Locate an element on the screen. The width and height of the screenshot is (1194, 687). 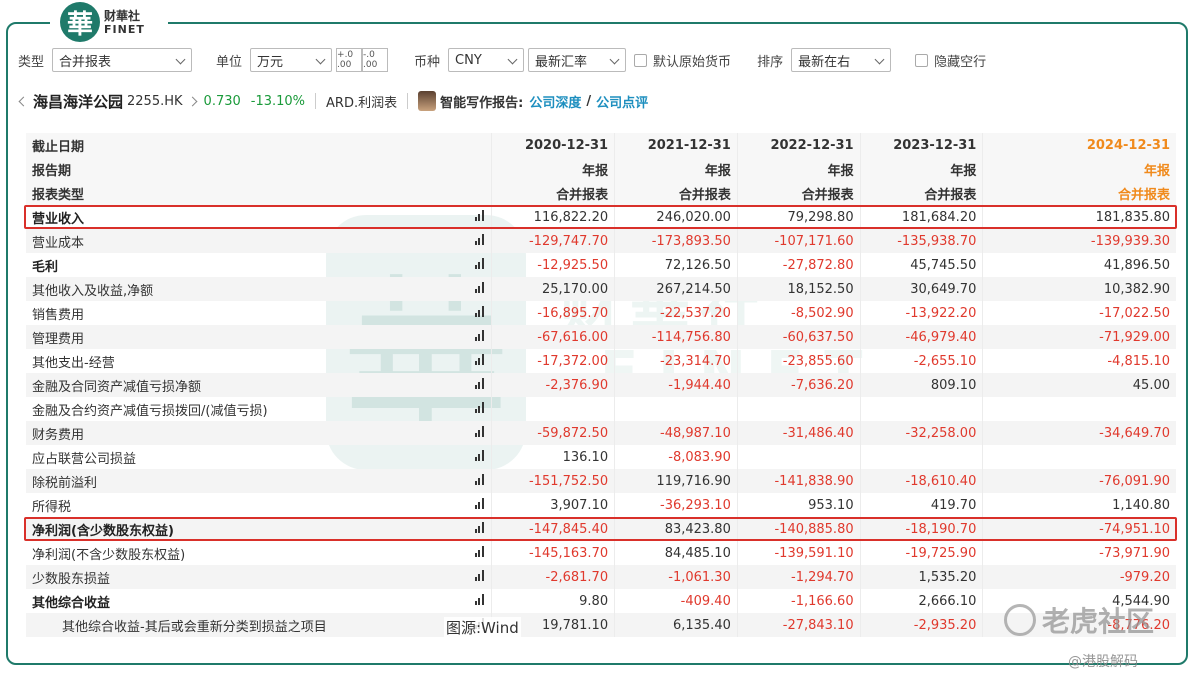
table-row: 金融及合约资产减值亏损拨回/(减值亏损) is located at coordinates (601, 409).